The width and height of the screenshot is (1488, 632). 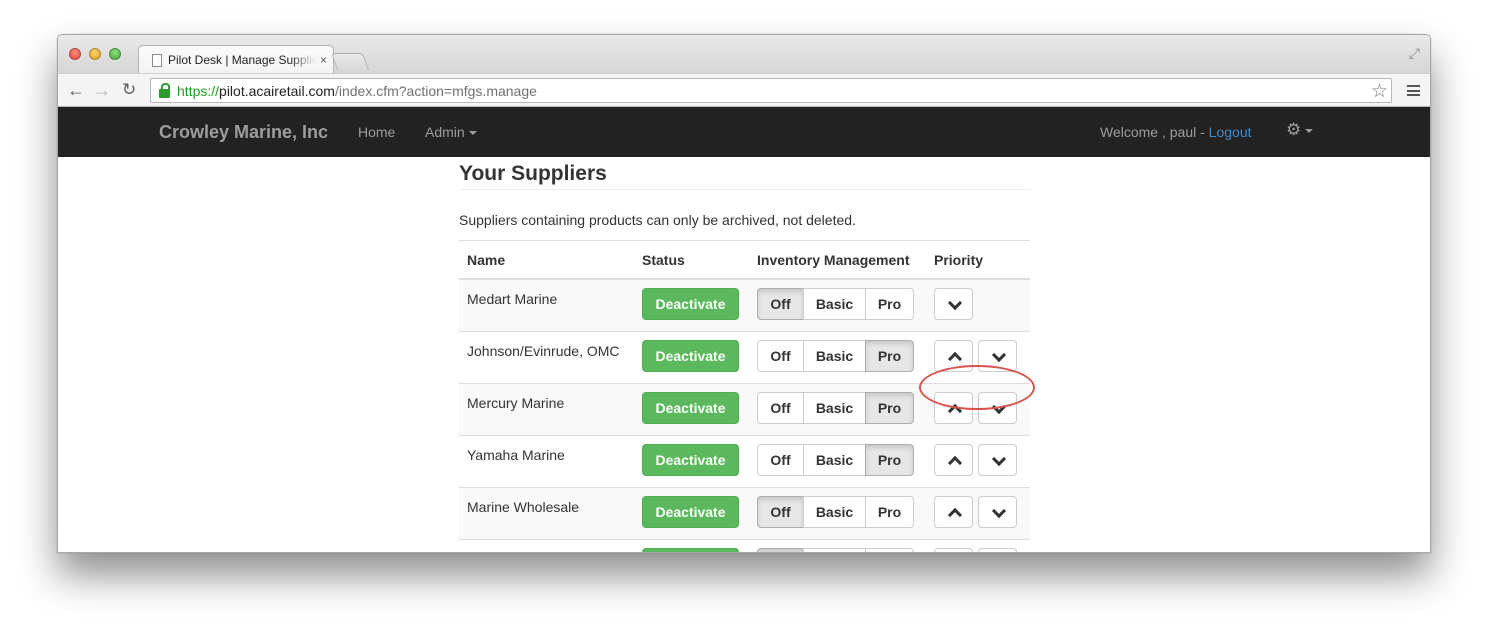 What do you see at coordinates (445, 132) in the screenshot?
I see `nav-admin-label: Admin` at bounding box center [445, 132].